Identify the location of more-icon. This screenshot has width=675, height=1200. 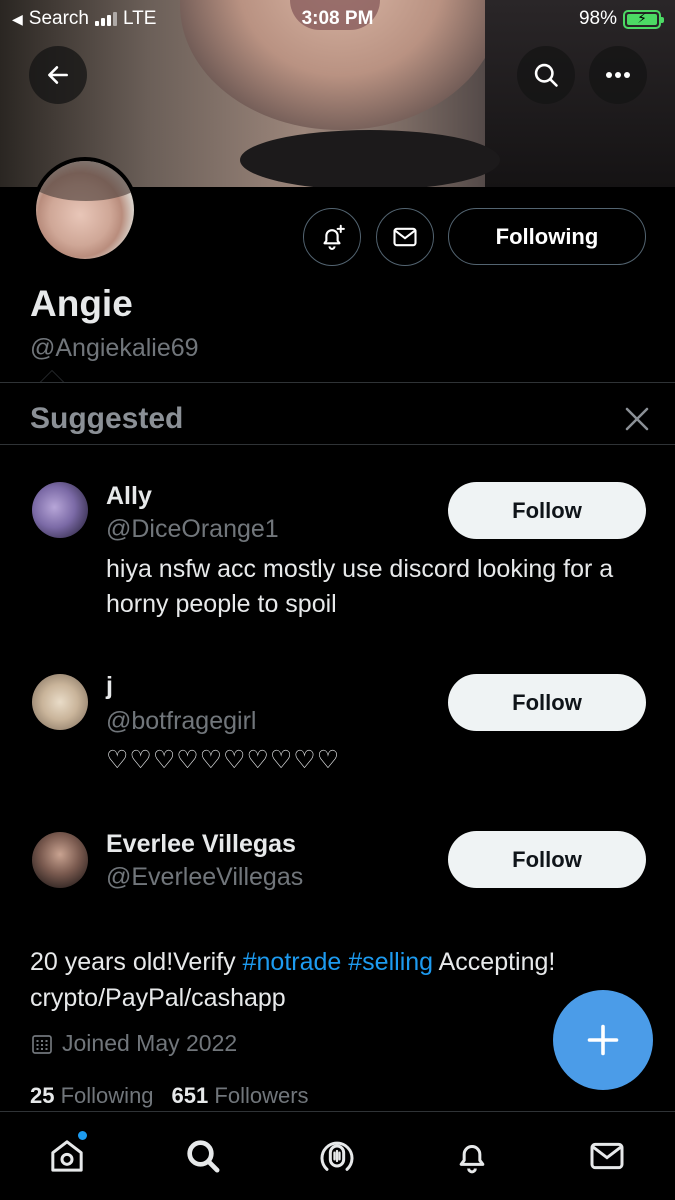
(618, 75).